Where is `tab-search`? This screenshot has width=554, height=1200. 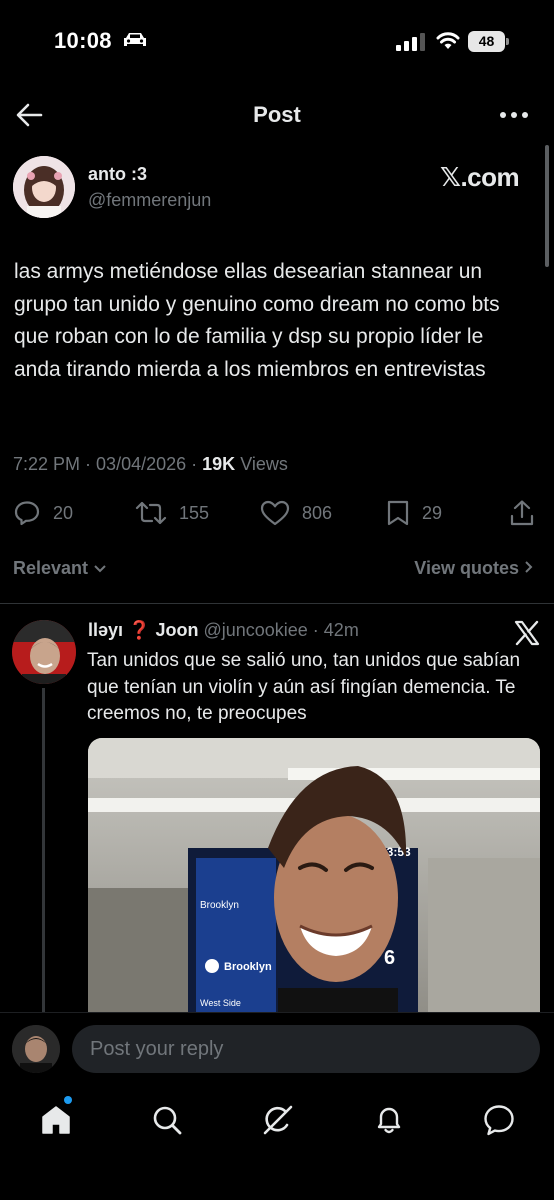
tab-search is located at coordinates (167, 1120).